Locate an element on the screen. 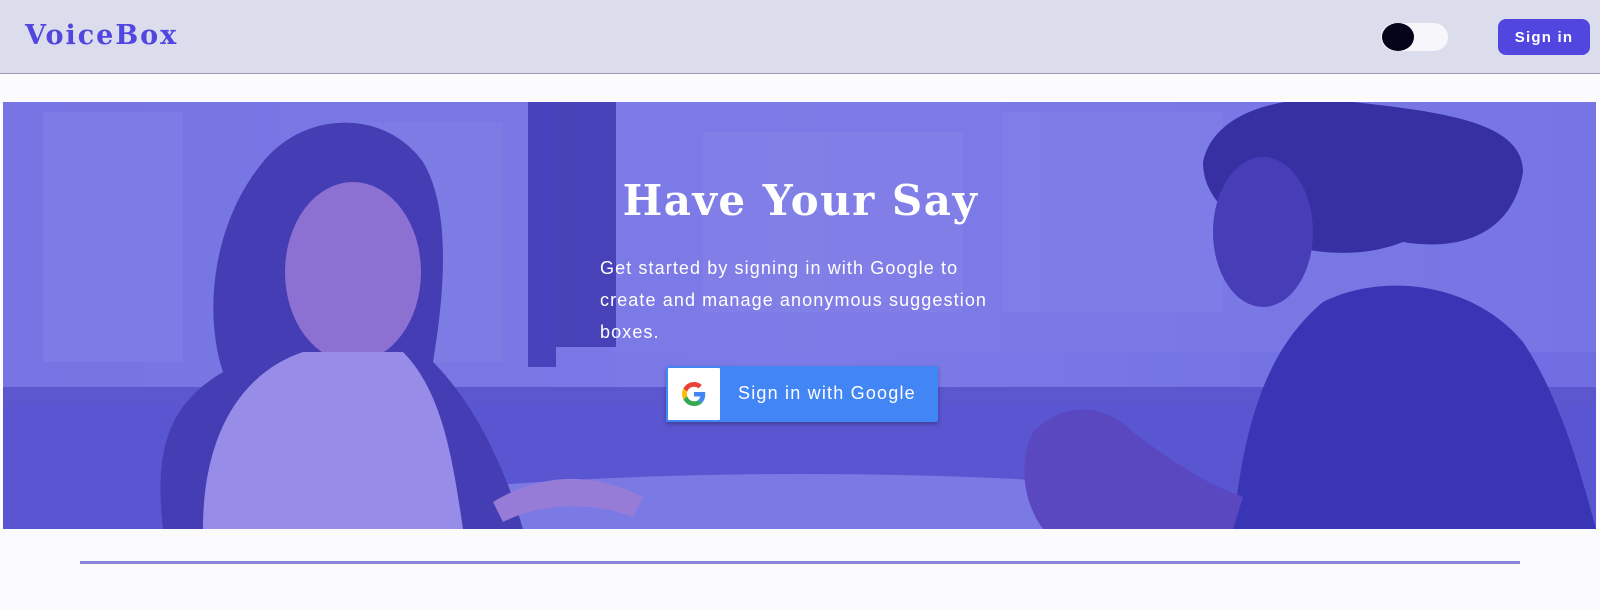 This screenshot has width=1600, height=610. signin-button: Sign in is located at coordinates (1544, 37).